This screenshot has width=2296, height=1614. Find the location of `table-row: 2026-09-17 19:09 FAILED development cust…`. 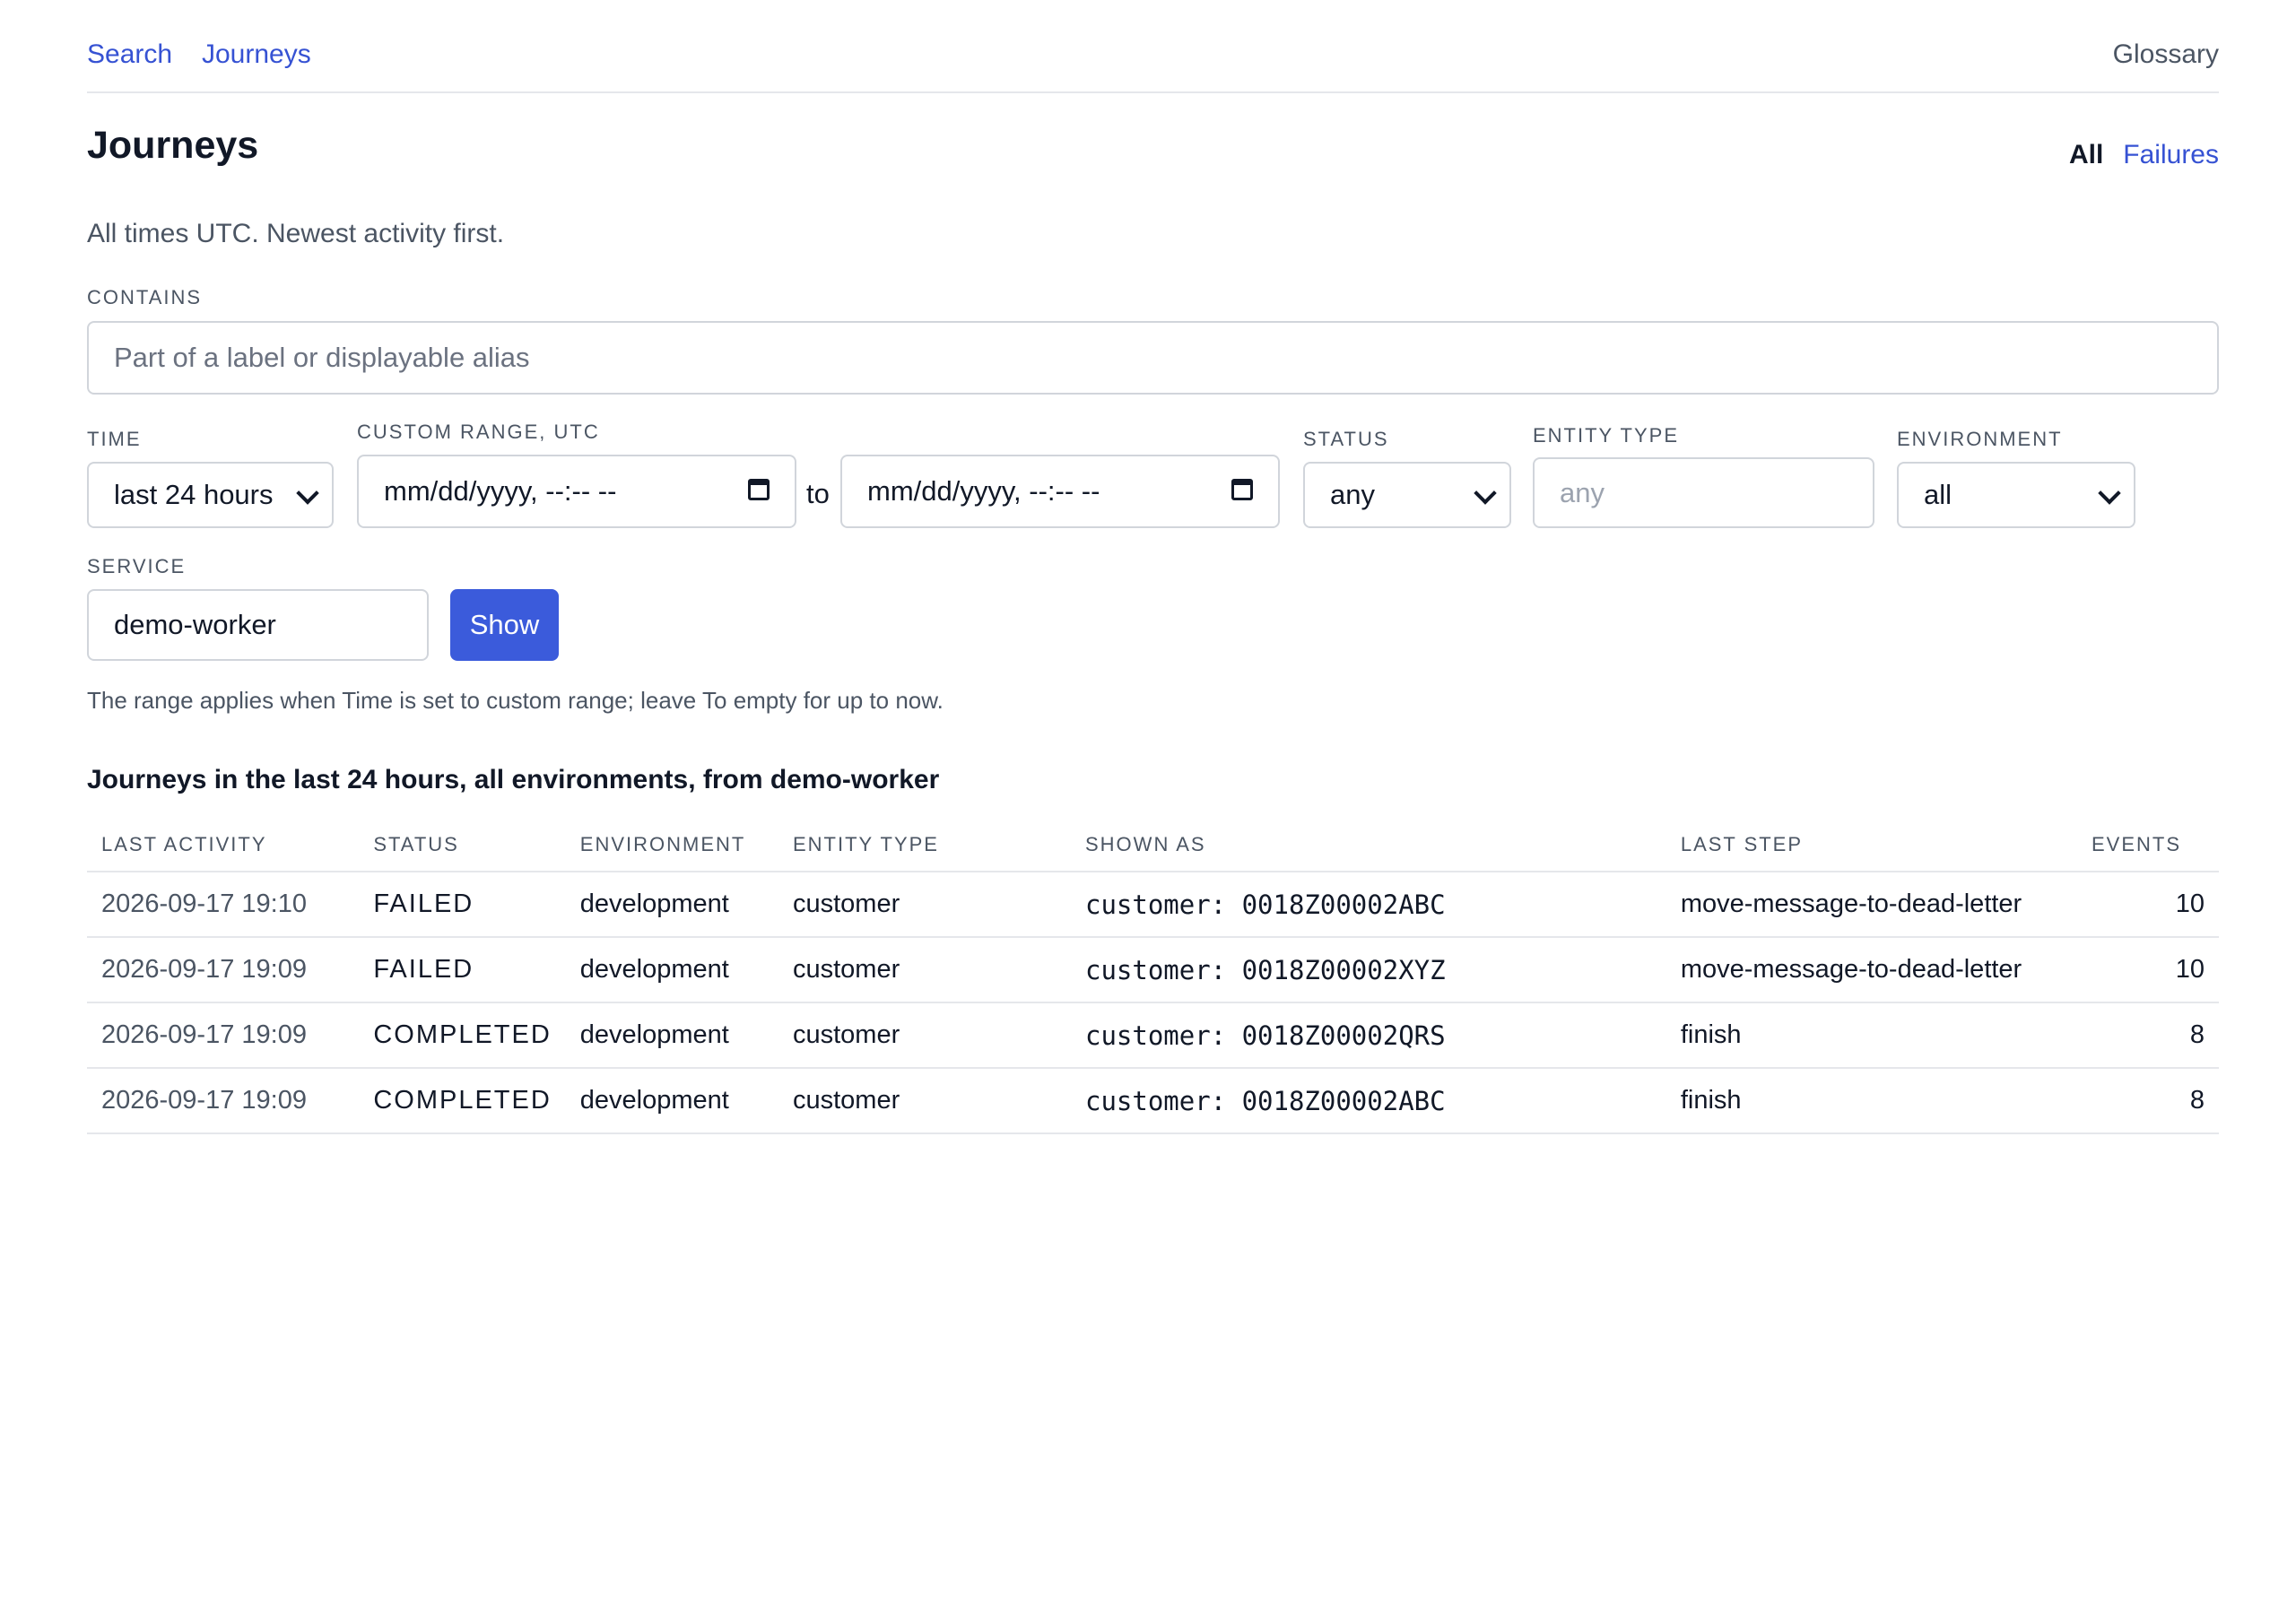

table-row: 2026-09-17 19:09 FAILED development cust… is located at coordinates (1153, 970).